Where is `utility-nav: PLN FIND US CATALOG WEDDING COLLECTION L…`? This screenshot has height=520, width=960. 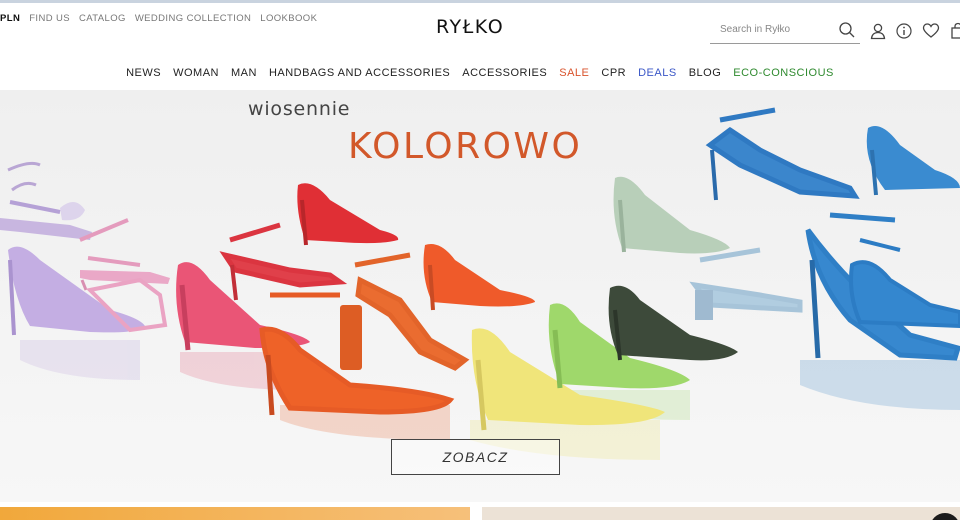
utility-nav: PLN FIND US CATALOG WEDDING COLLECTION L… is located at coordinates (158, 18).